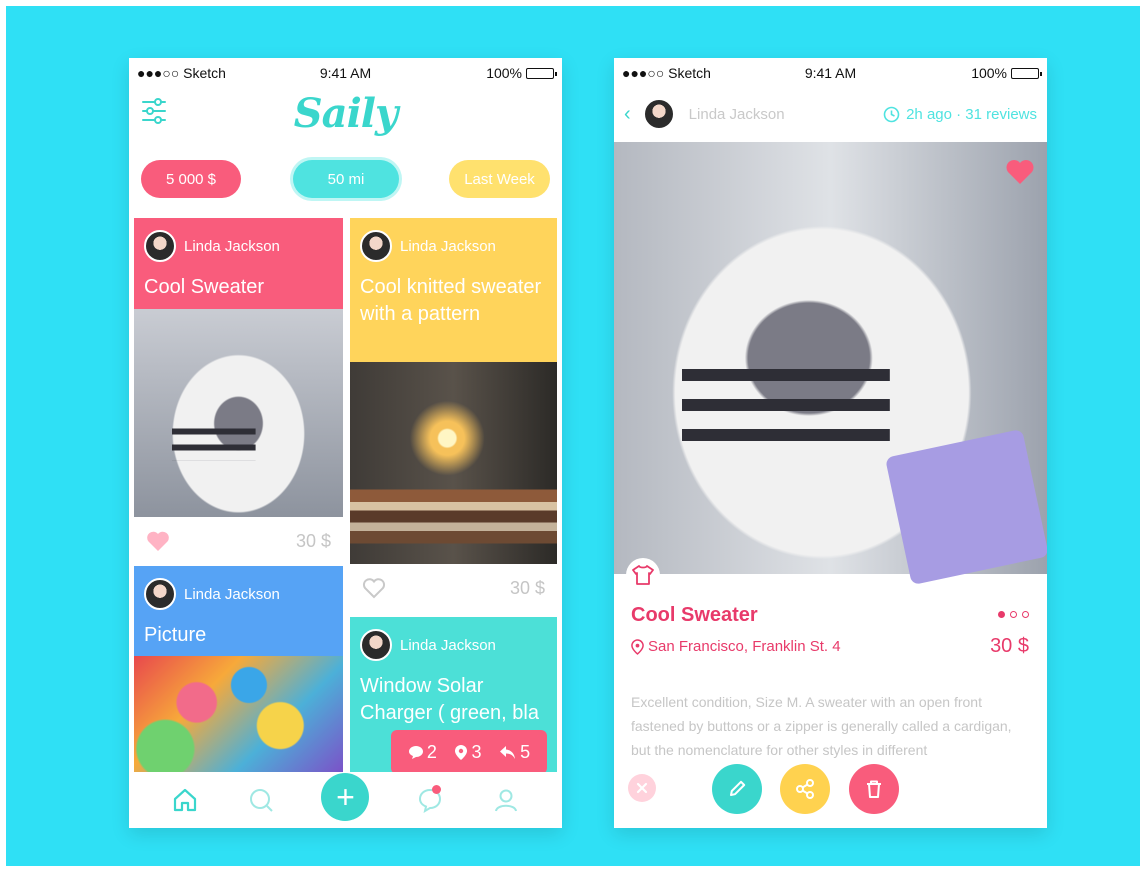 Image resolution: width=1146 pixels, height=869 pixels. I want to click on edit-button, so click(737, 789).